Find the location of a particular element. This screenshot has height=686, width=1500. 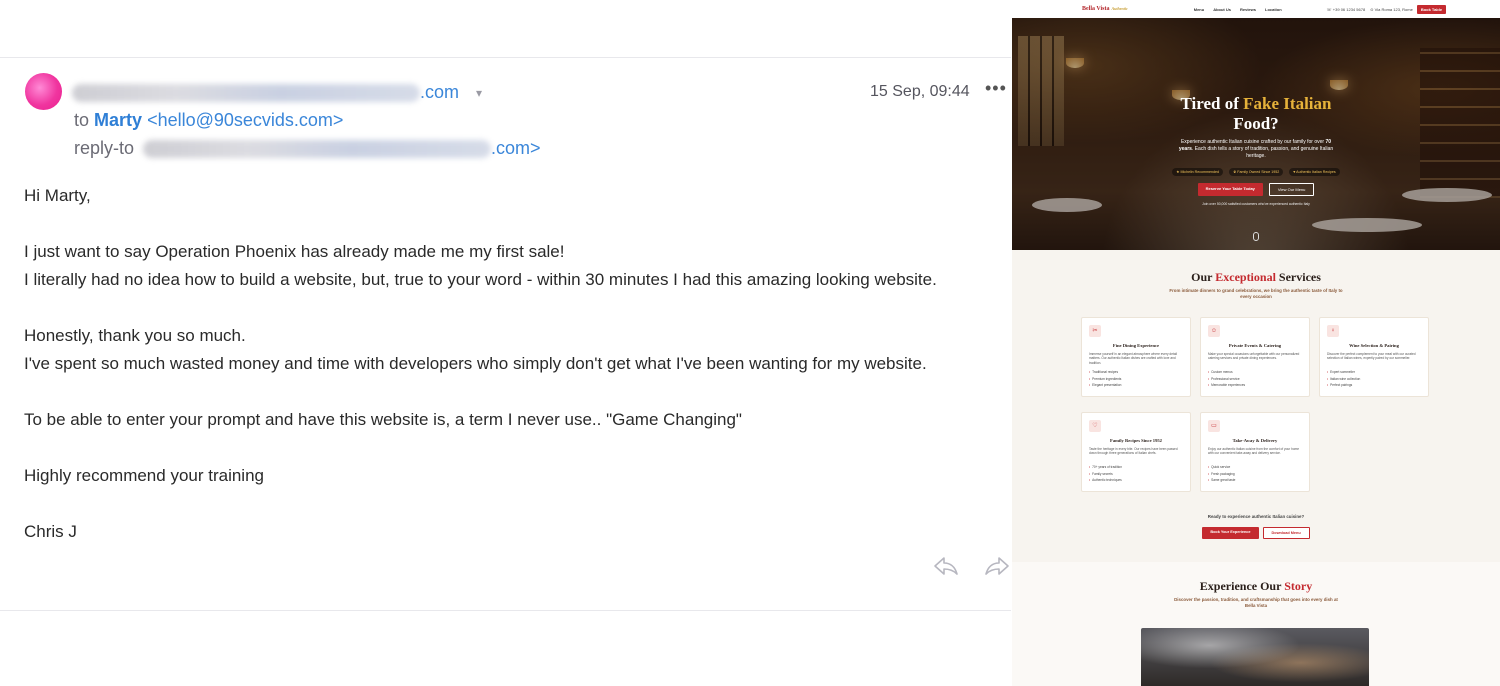

phone-number: ☏ +39 06 1234 5678 is located at coordinates (1346, 9).